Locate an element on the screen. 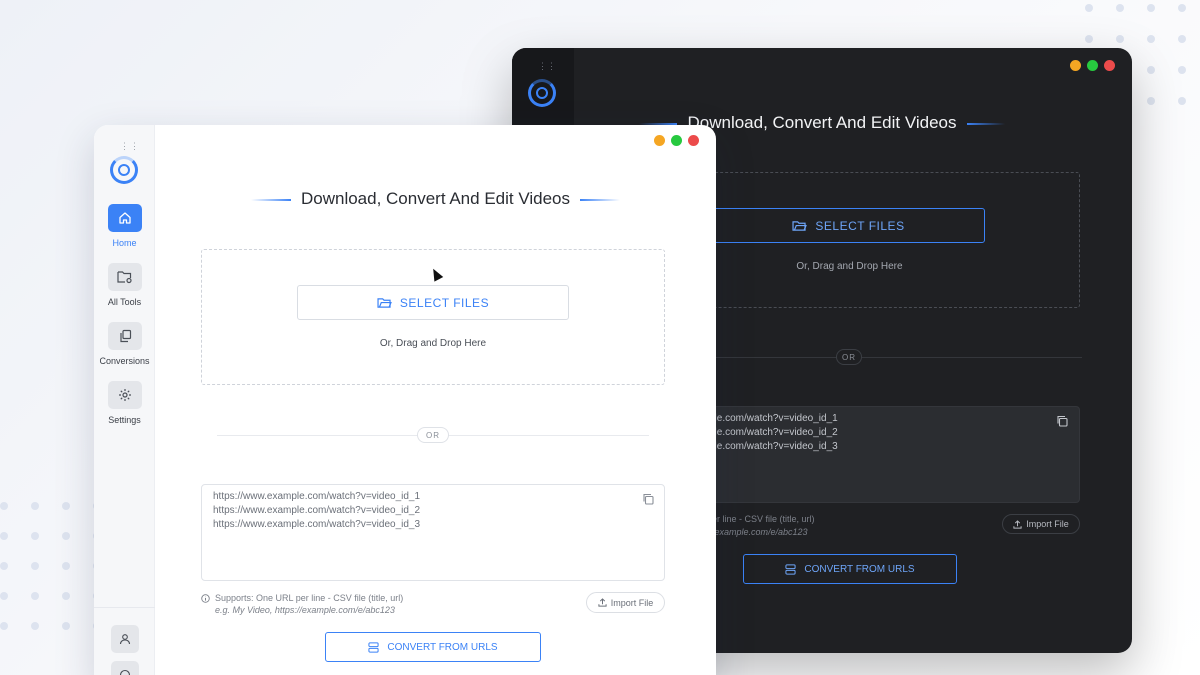  user-icon is located at coordinates (124, 639).